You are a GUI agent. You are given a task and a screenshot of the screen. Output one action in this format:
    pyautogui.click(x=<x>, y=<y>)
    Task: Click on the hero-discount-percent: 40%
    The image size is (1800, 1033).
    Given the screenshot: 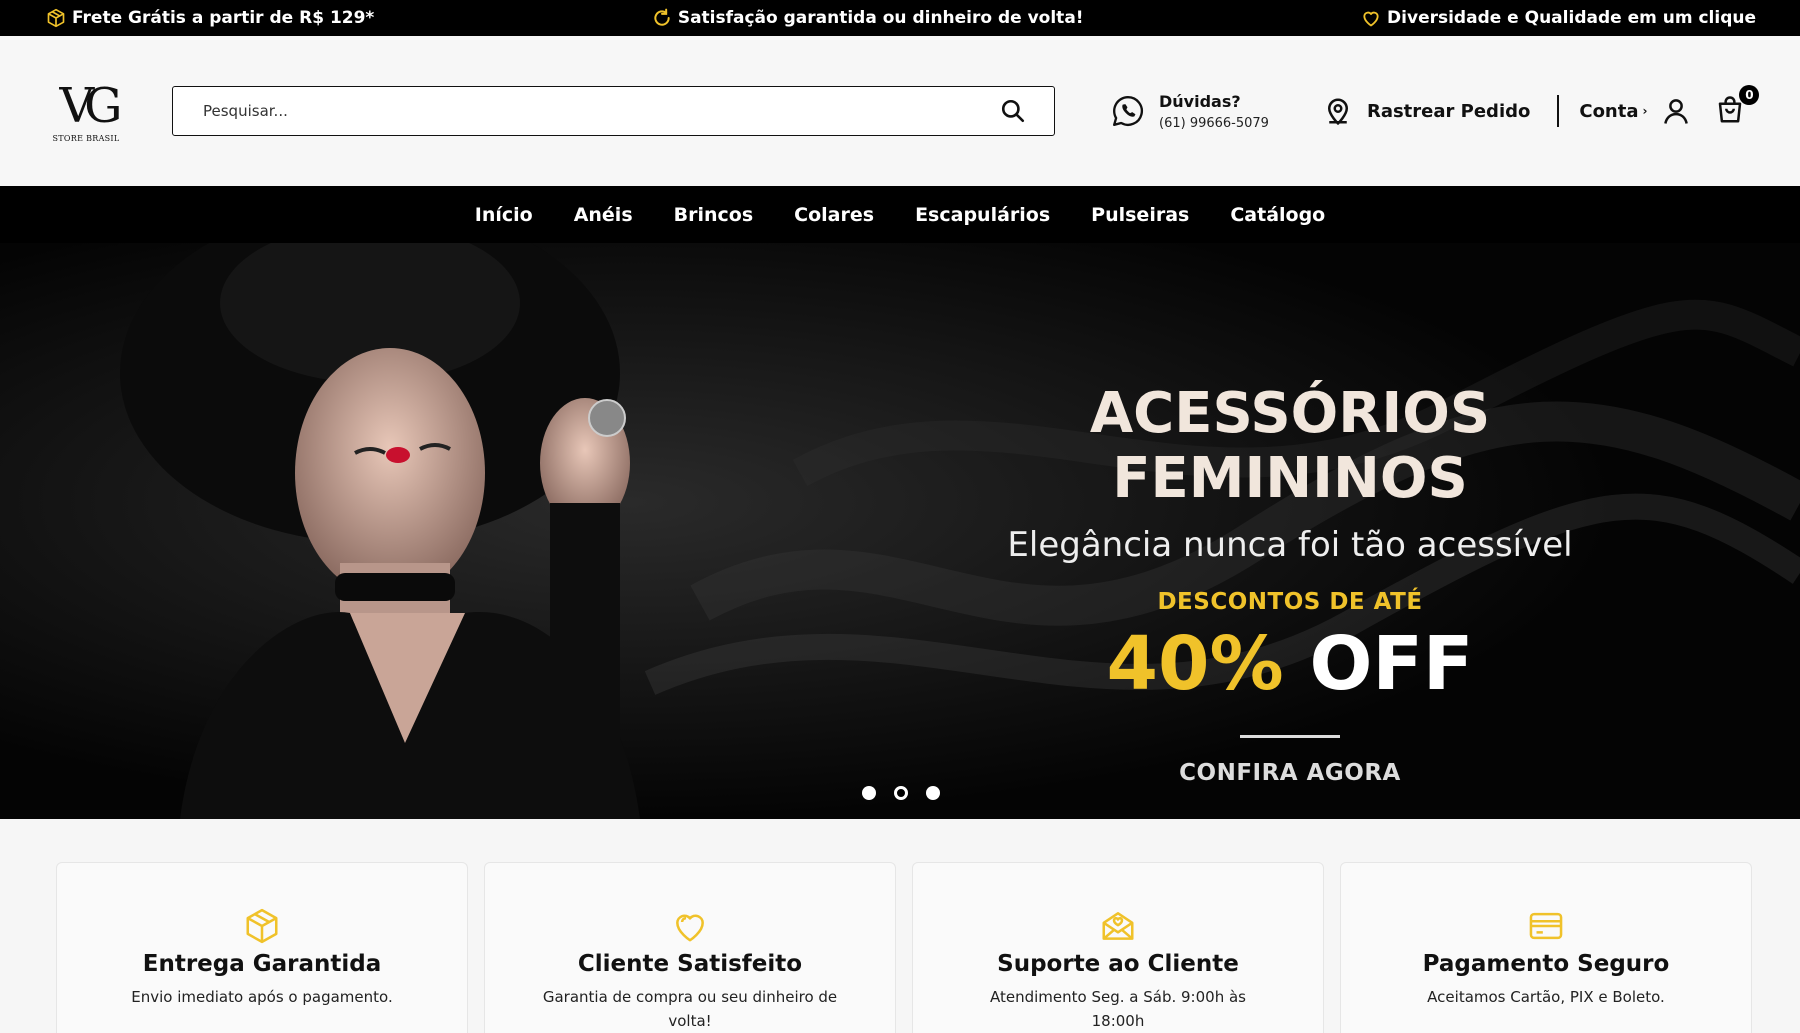 What is the action you would take?
    pyautogui.click(x=1195, y=664)
    